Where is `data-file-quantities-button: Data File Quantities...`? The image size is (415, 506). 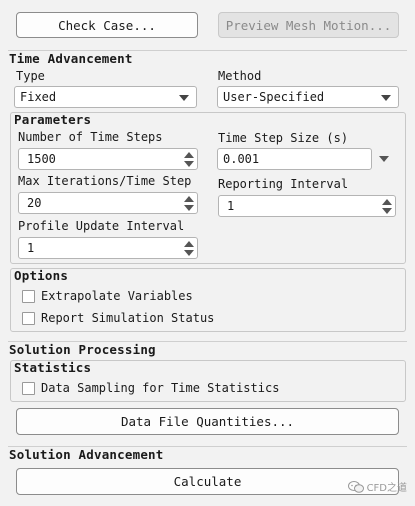
data-file-quantities-button: Data File Quantities... is located at coordinates (207, 421).